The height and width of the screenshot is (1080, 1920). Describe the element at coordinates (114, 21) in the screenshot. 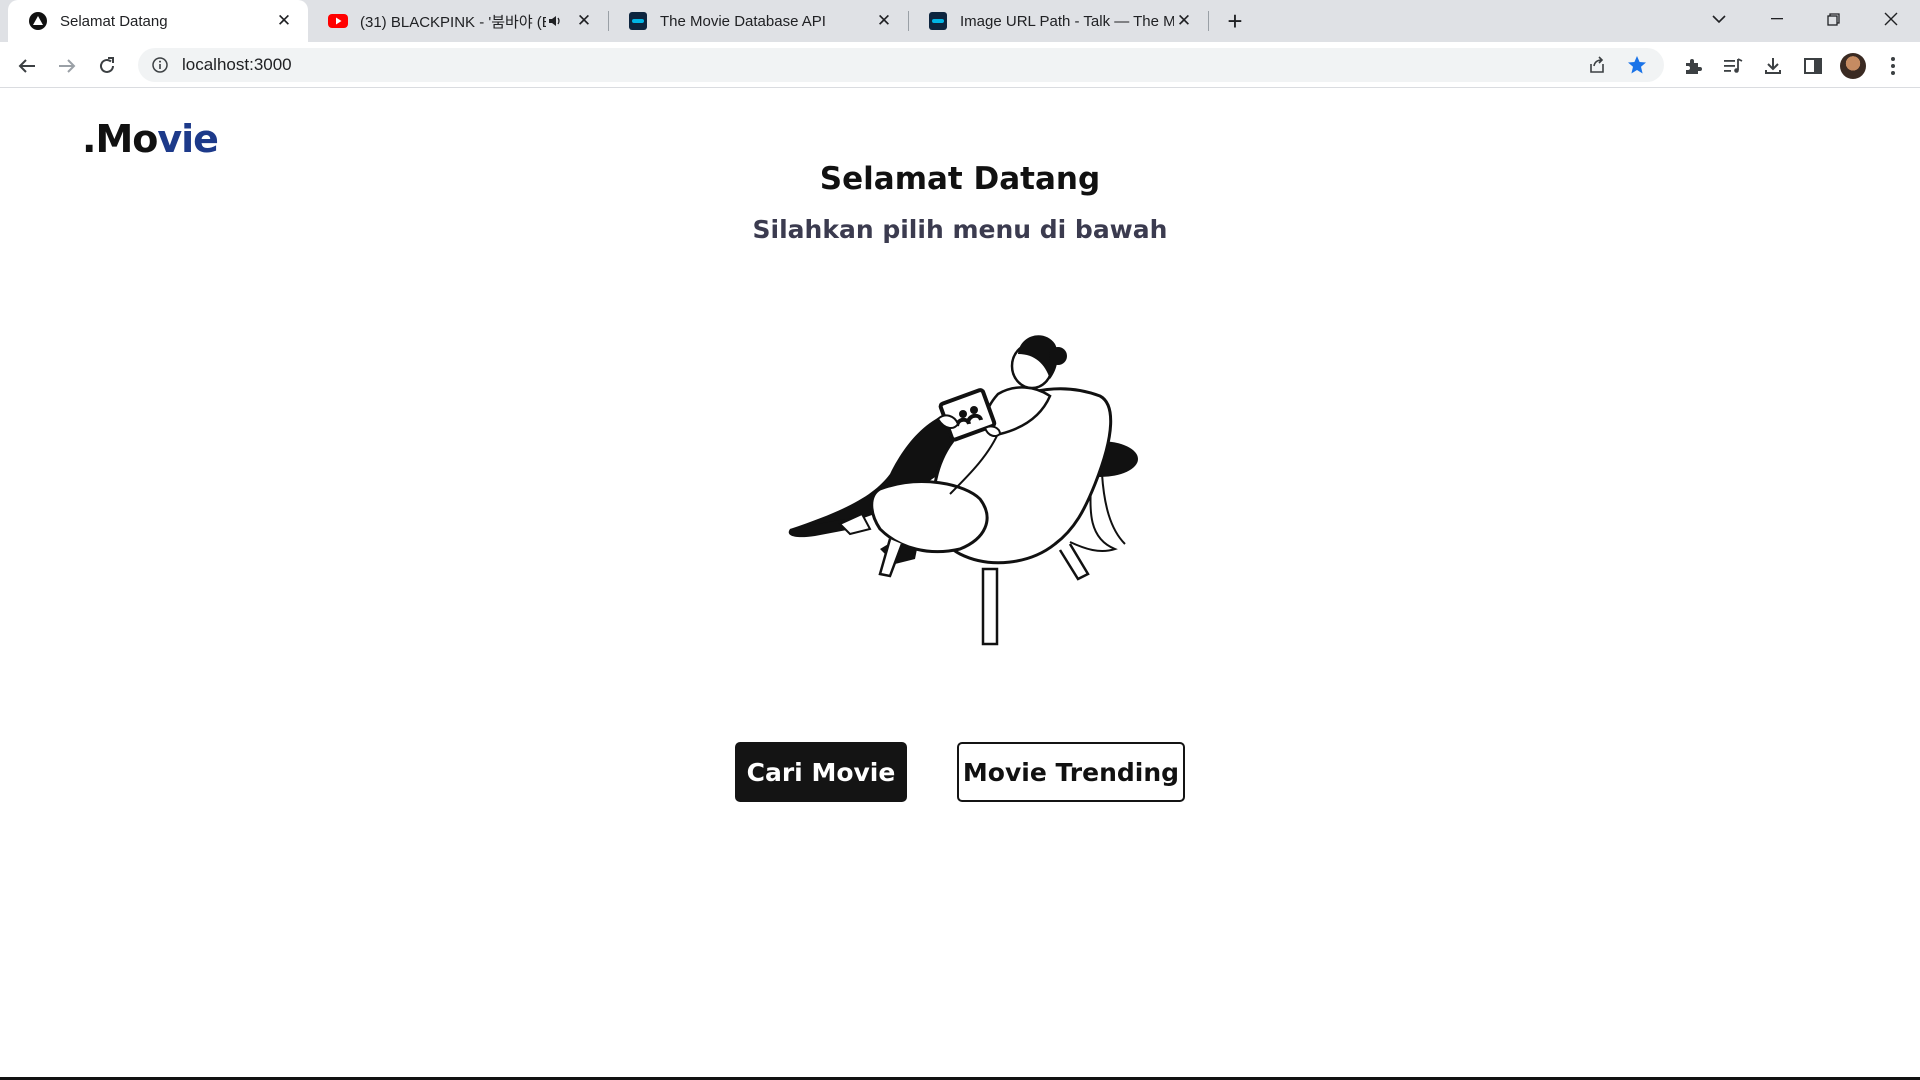

I see `tab-title: Selamat Datang` at that location.